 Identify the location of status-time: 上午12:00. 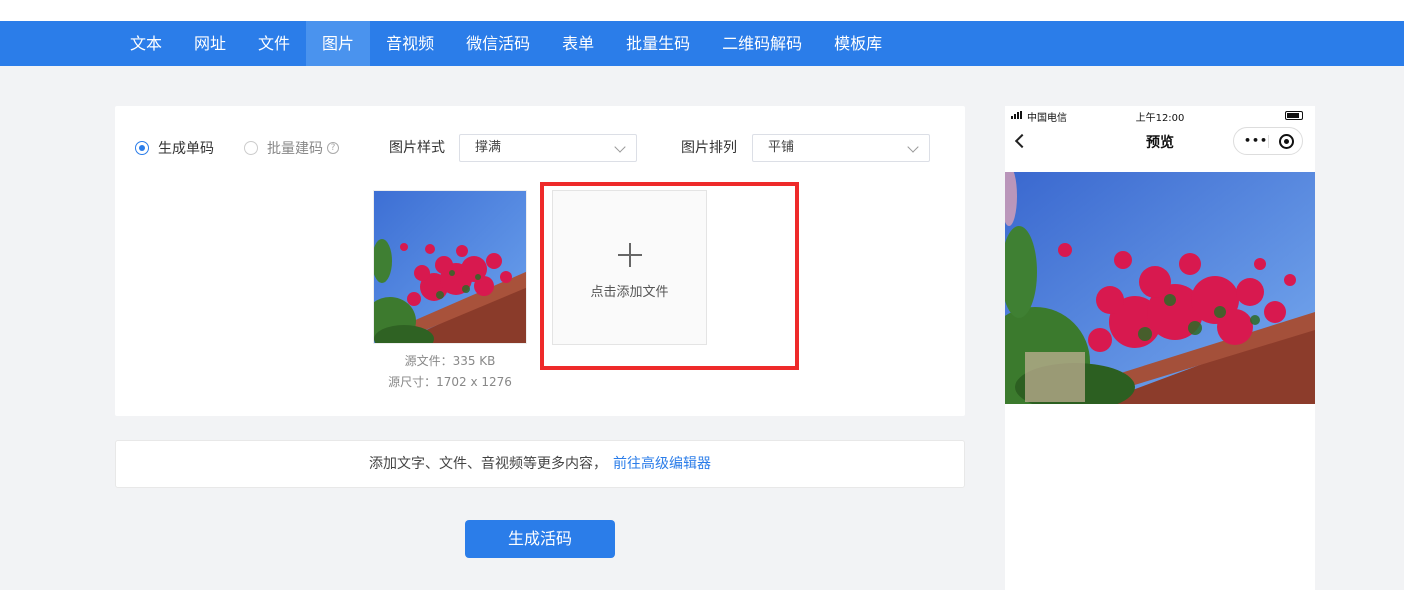
(1160, 118).